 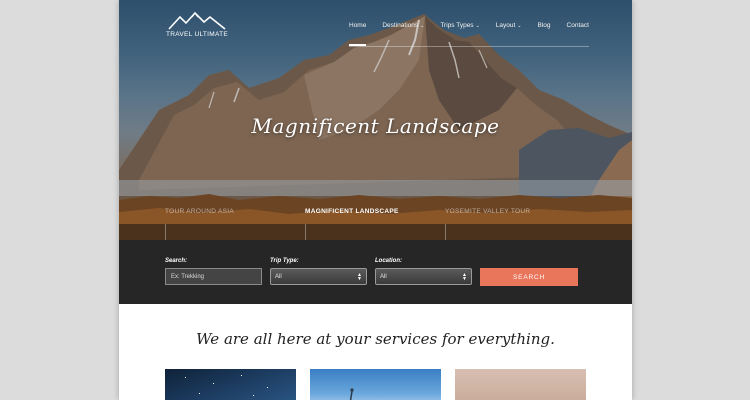 I want to click on site-logo: TRAVEL ULTIMATE, so click(x=197, y=25).